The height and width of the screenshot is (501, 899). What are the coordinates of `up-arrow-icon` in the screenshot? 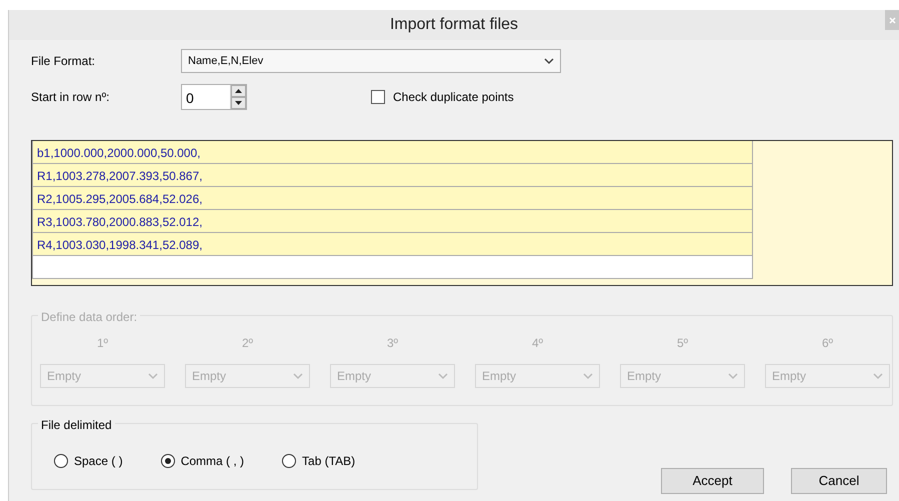 It's located at (238, 91).